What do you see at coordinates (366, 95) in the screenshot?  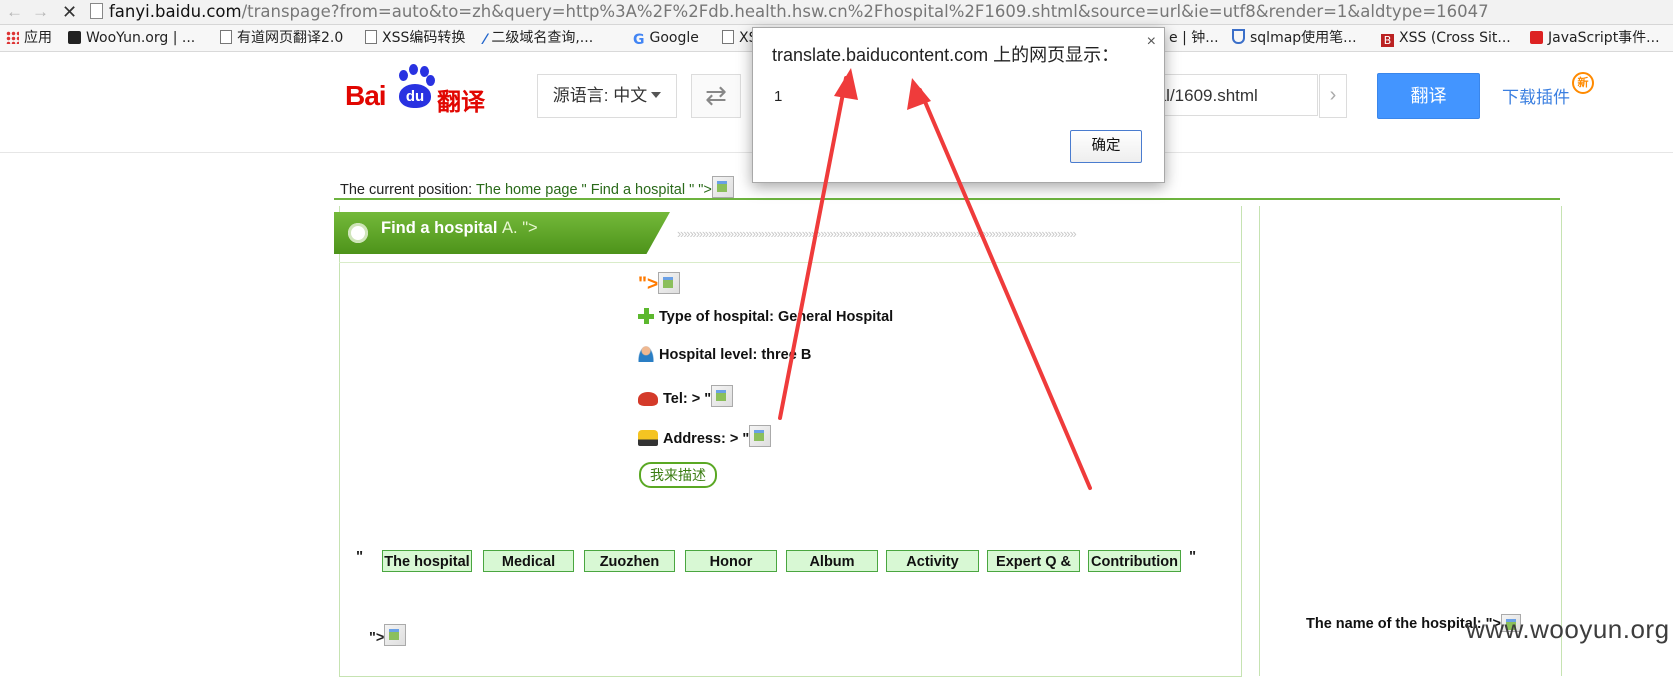 I see `logo-bai: Bai` at bounding box center [366, 95].